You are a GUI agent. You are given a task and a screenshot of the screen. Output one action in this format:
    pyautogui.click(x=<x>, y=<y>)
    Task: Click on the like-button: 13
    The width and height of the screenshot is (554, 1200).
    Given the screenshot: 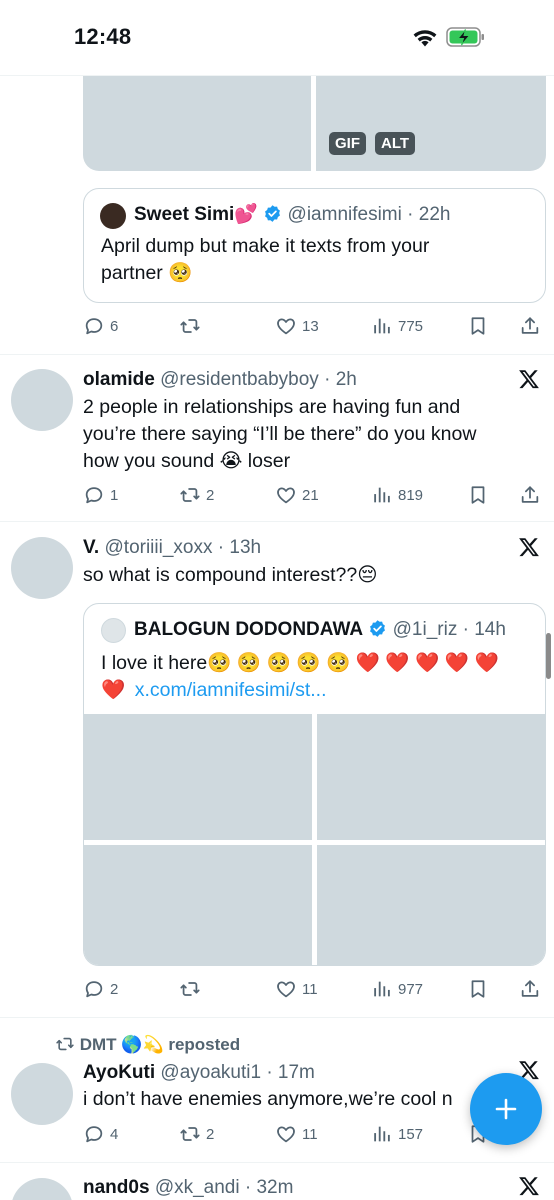 What is the action you would take?
    pyautogui.click(x=297, y=326)
    